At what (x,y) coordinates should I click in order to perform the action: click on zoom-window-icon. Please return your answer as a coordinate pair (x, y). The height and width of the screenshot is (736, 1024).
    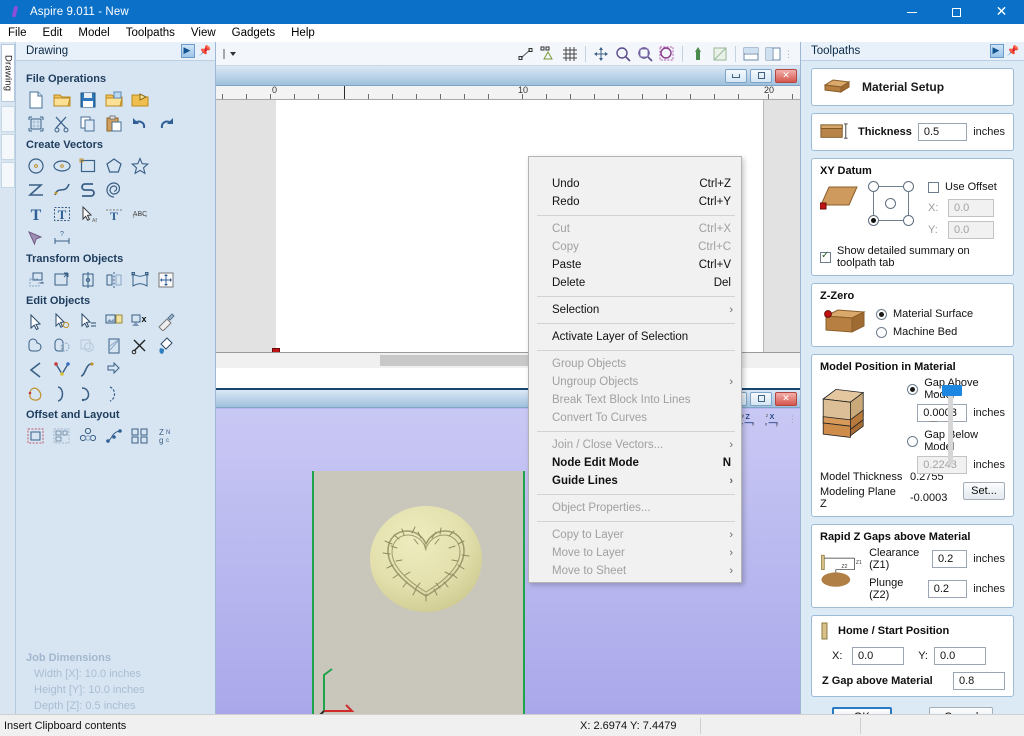
    Looking at the image, I should click on (645, 54).